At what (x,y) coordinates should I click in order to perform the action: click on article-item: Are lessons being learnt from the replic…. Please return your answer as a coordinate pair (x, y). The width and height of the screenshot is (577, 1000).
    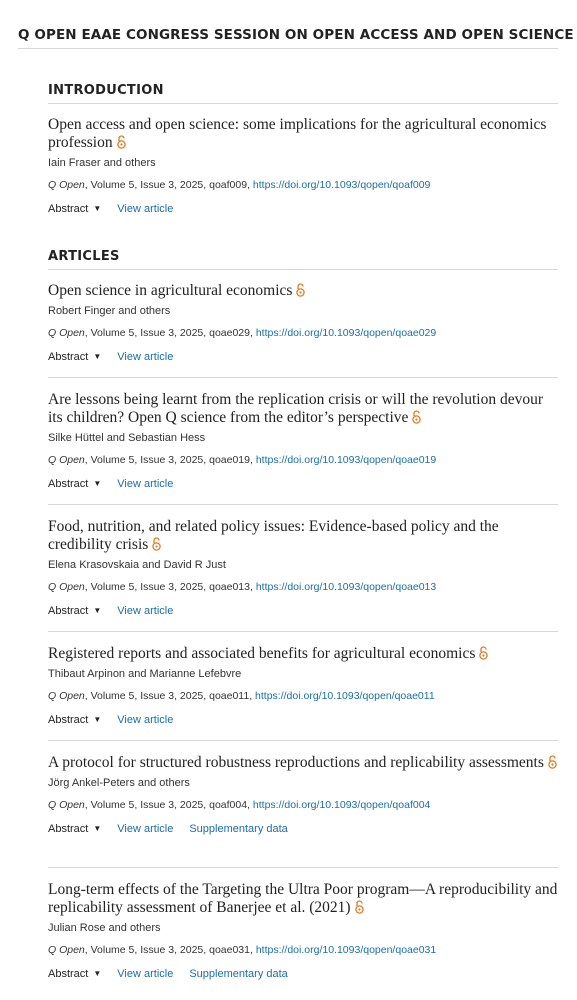
    Looking at the image, I should click on (303, 434).